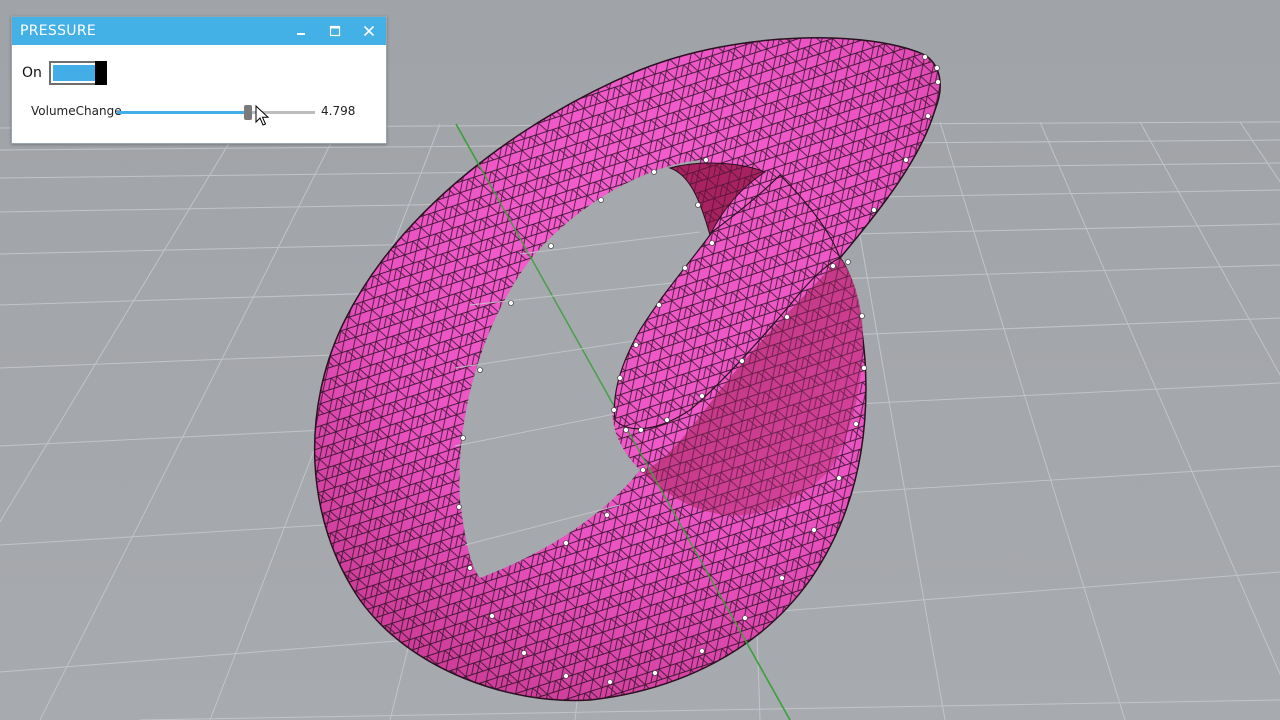 The height and width of the screenshot is (720, 1280). Describe the element at coordinates (32, 73) in the screenshot. I see `on-toggle-label: On` at that location.